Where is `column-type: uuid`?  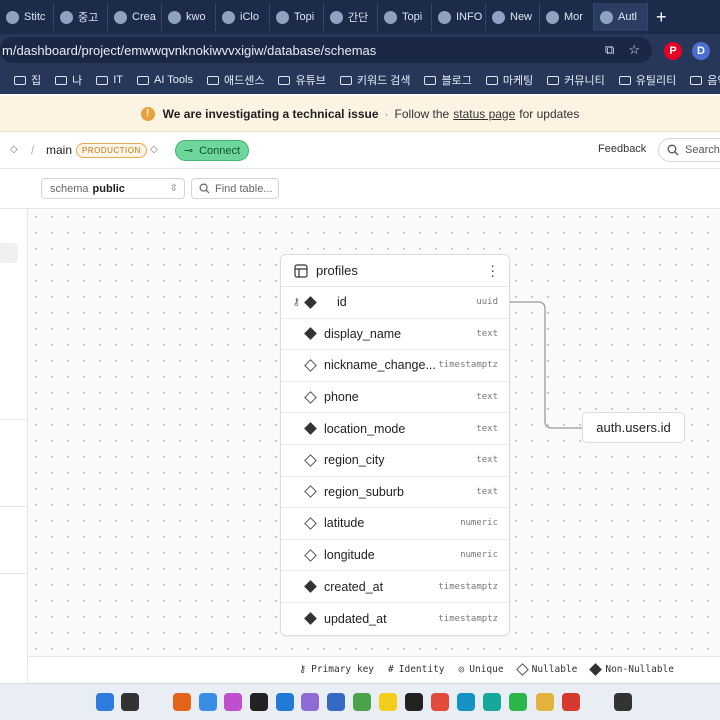
column-type: uuid is located at coordinates (487, 302).